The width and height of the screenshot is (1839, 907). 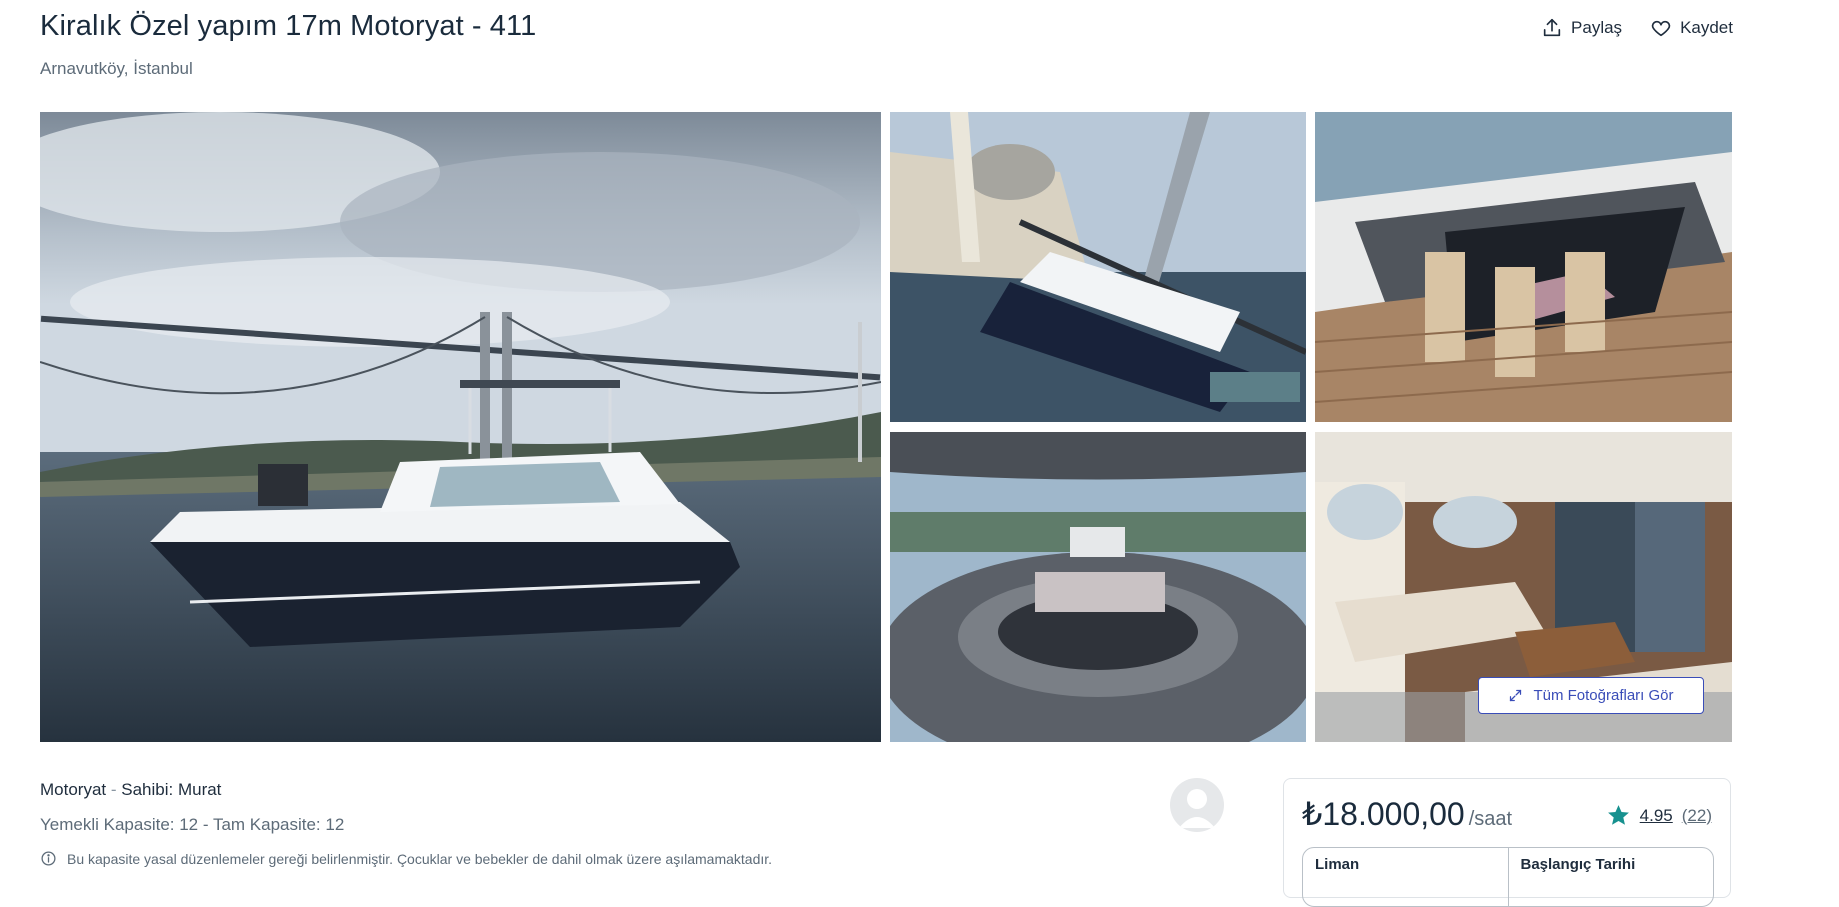 I want to click on rating-value: 4.95, so click(x=1656, y=816).